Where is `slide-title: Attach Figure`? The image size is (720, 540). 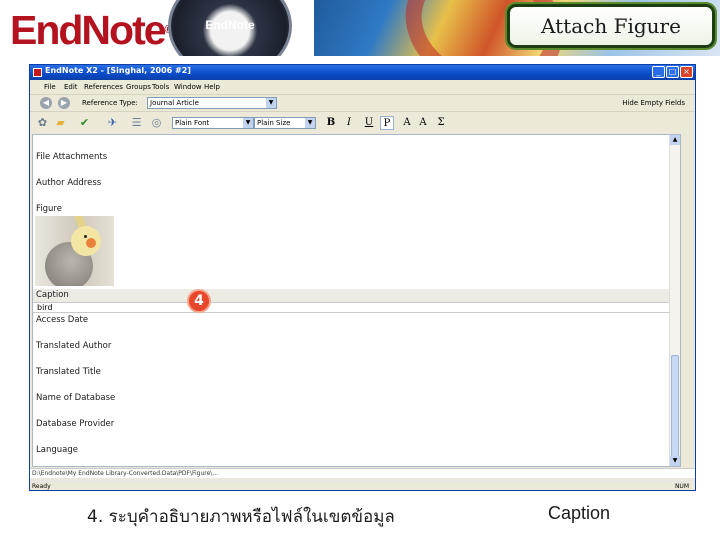
slide-title: Attach Figure is located at coordinates (611, 26).